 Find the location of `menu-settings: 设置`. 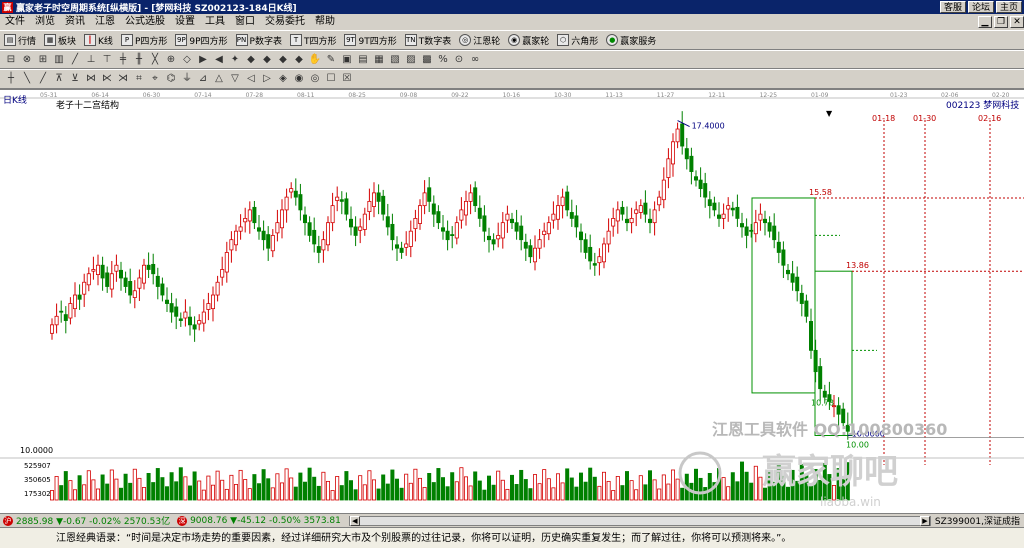

menu-settings: 设置 is located at coordinates (185, 22).